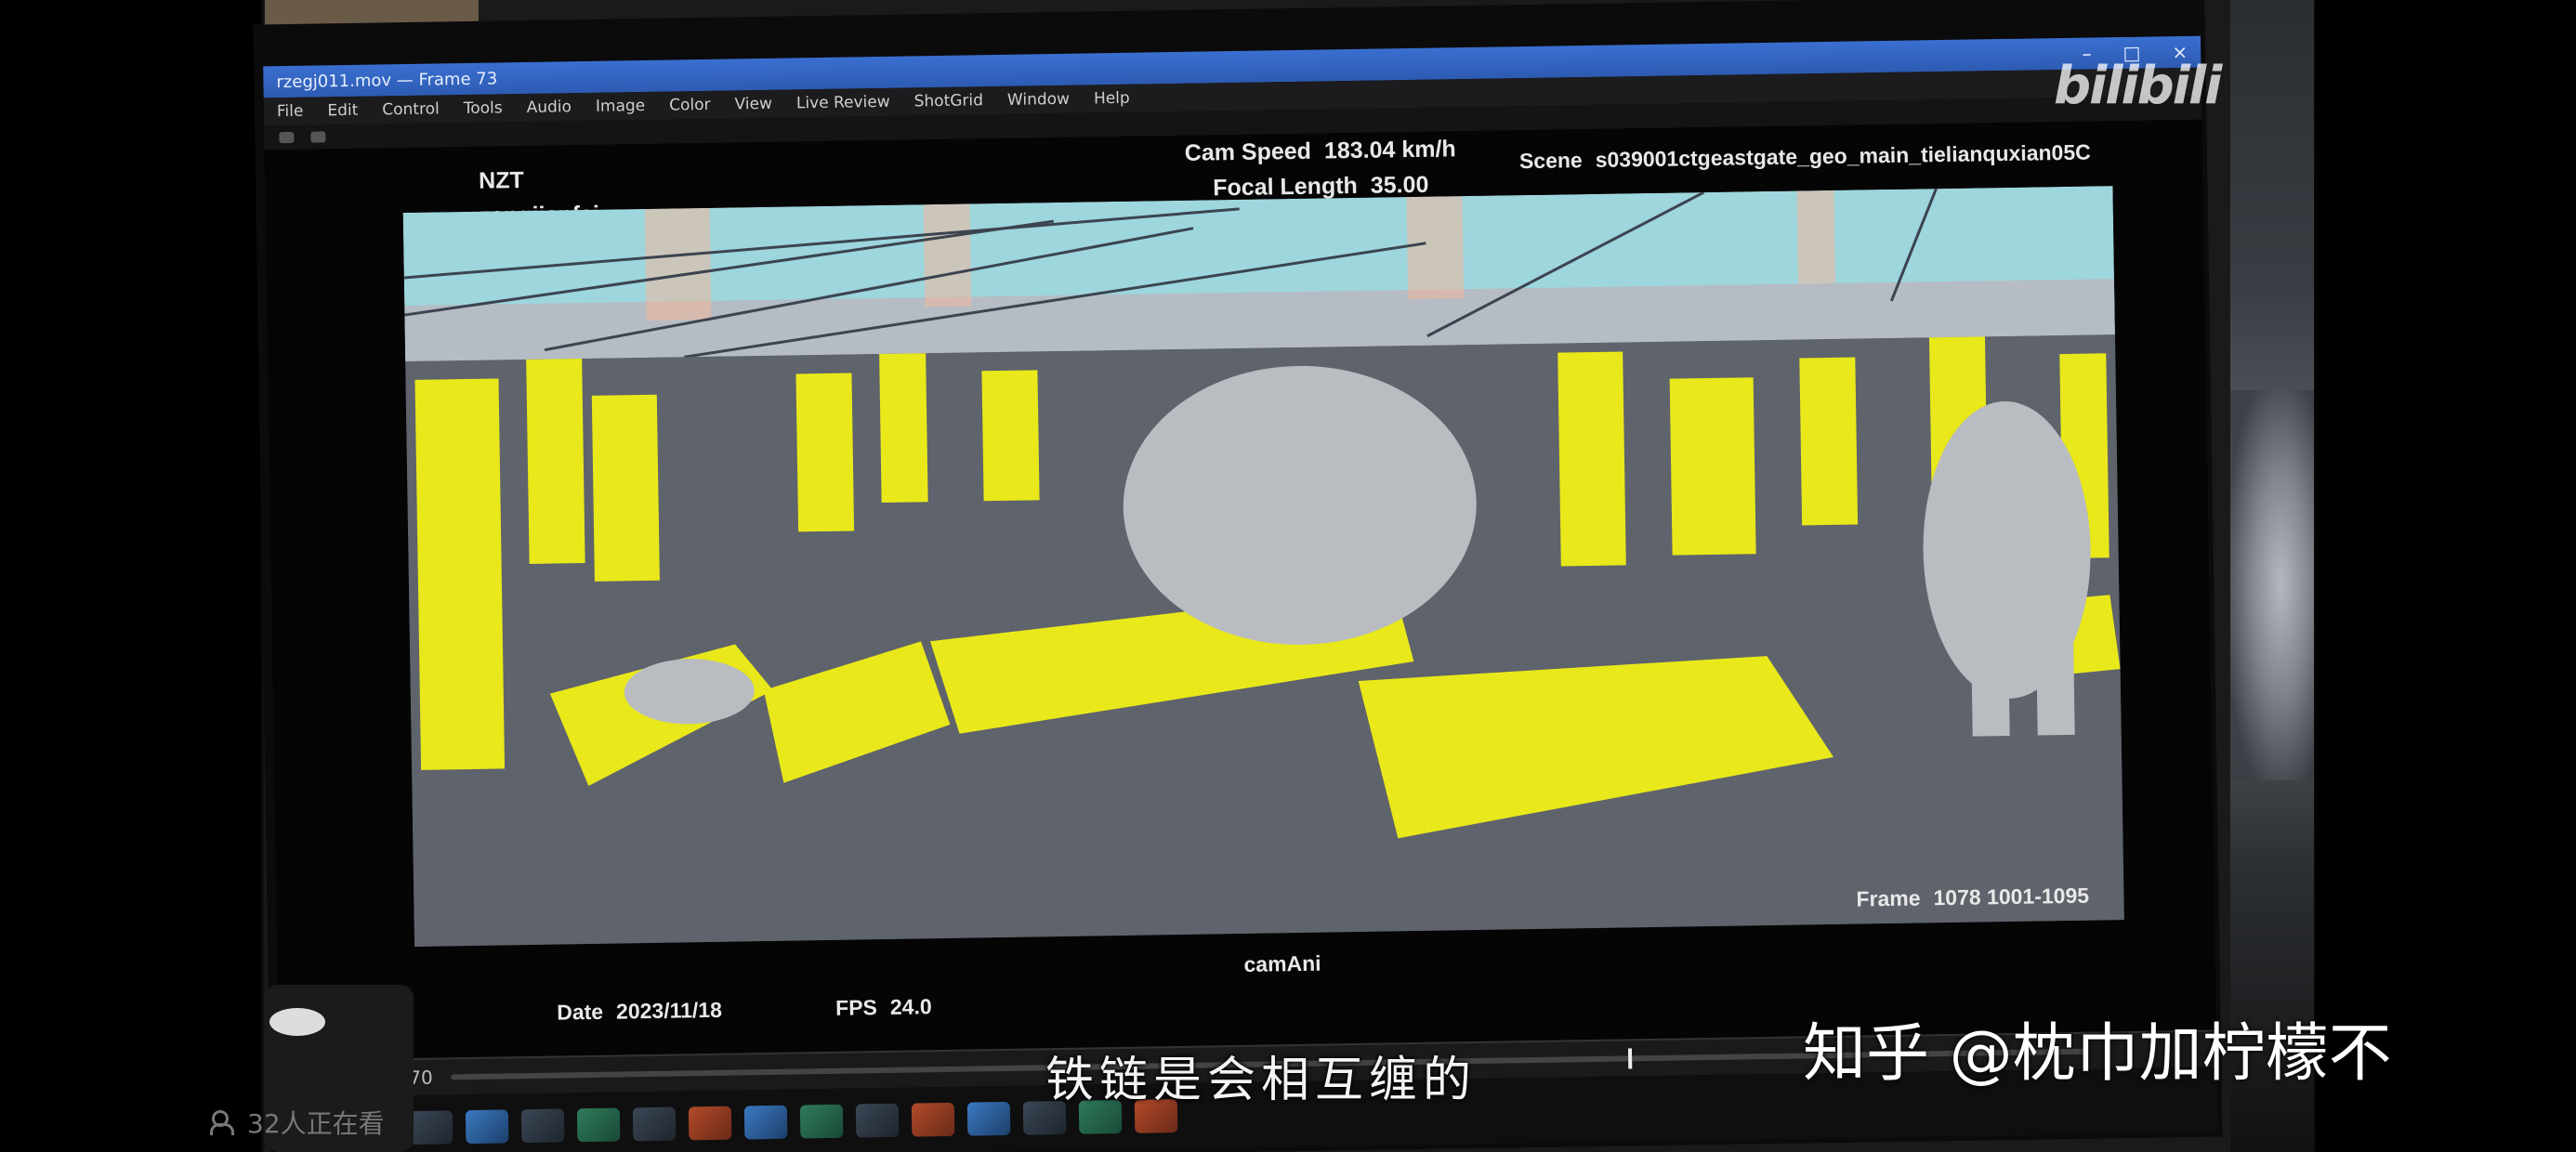 The height and width of the screenshot is (1152, 2576). Describe the element at coordinates (1389, 150) in the screenshot. I see `hud-cam-speed-value: 183.04 km/h` at that location.